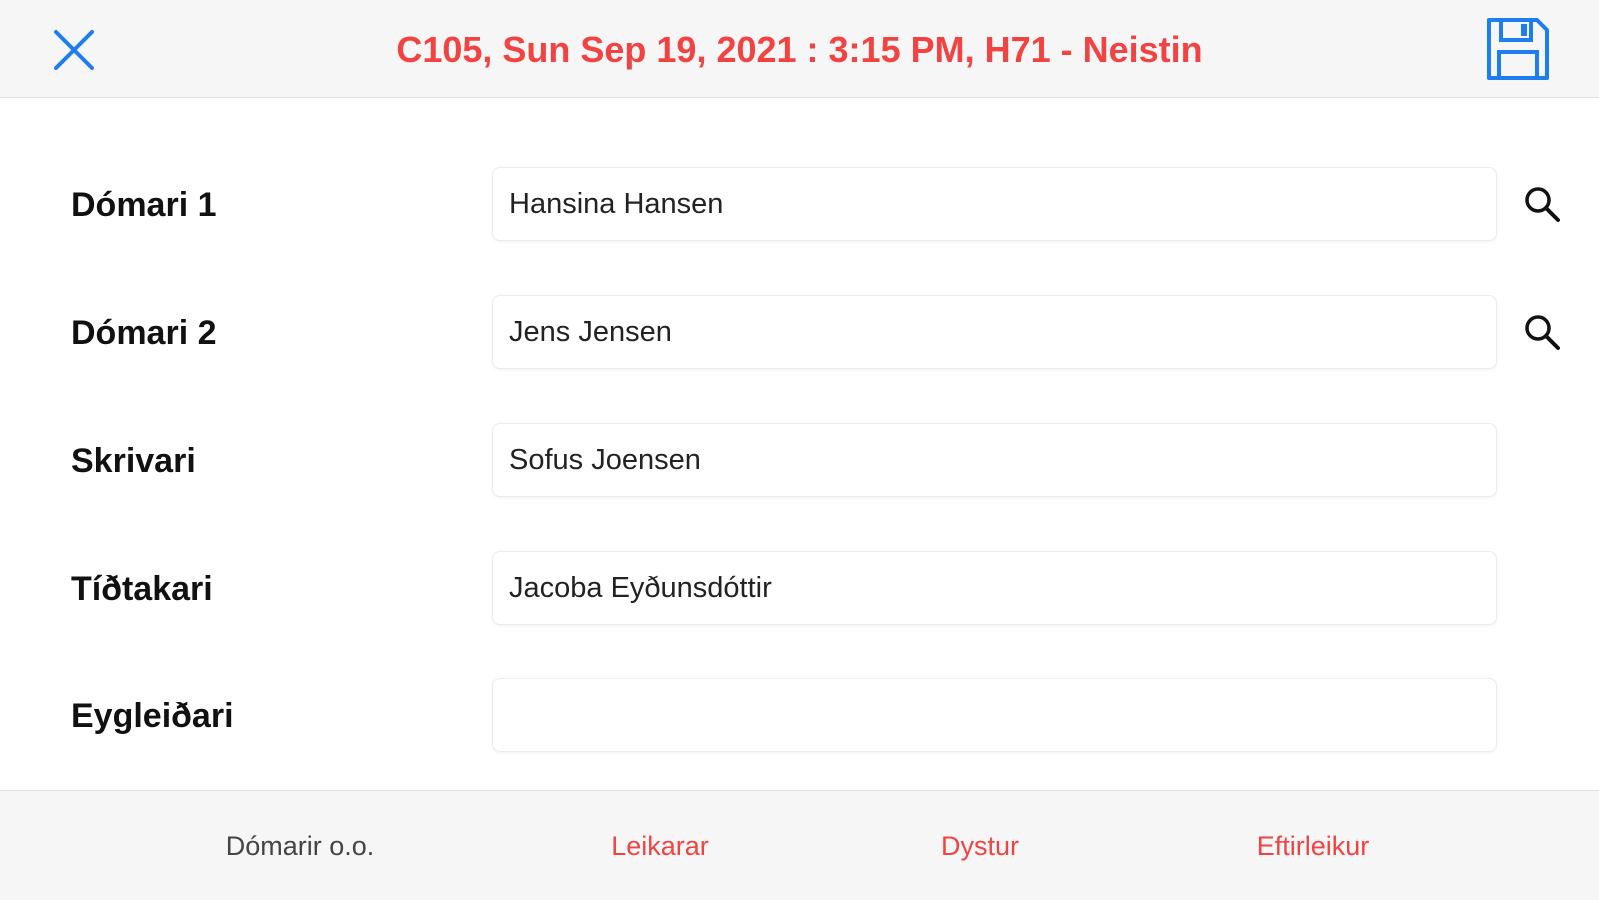  Describe the element at coordinates (994, 588) in the screenshot. I see `tidtakari-field` at that location.